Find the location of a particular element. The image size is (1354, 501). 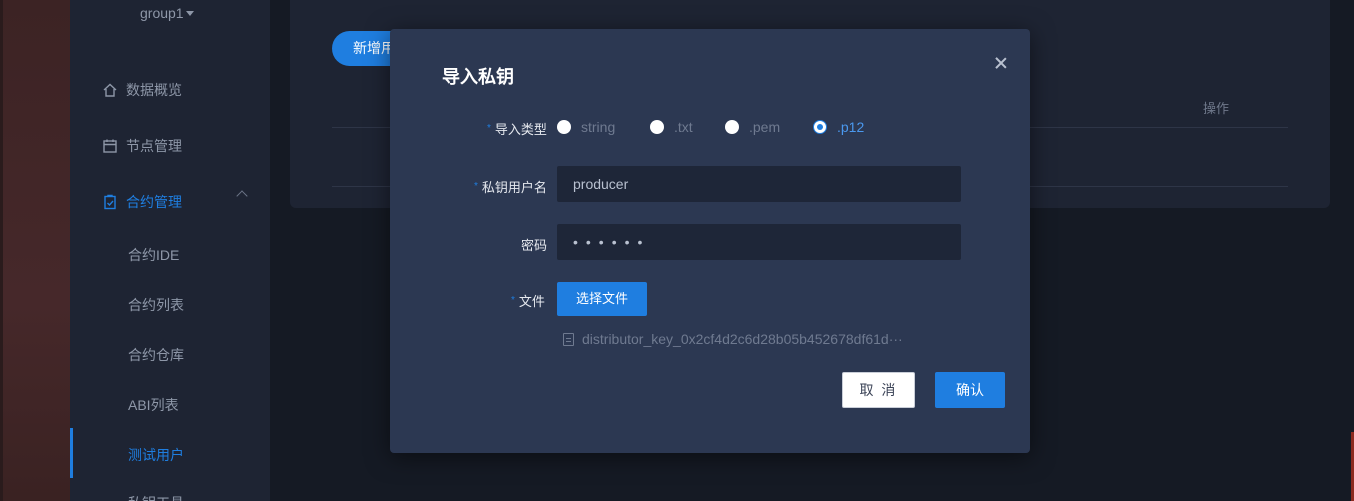

left-edge-border is located at coordinates (1, 250).